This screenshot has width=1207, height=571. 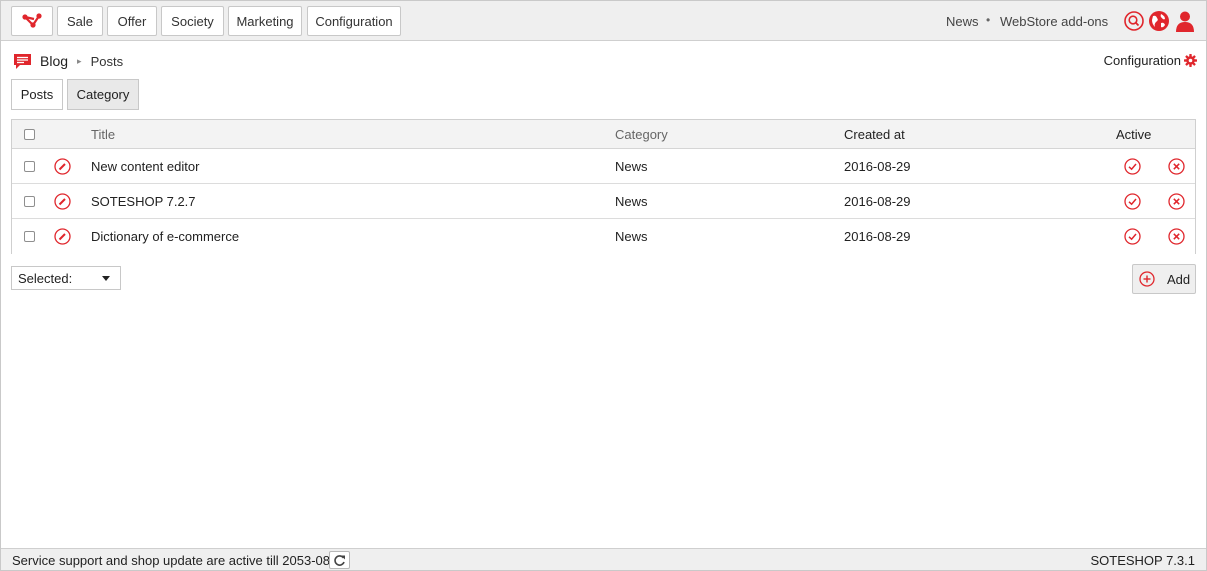 I want to click on row-title: SOTESHOP 7.2.7, so click(x=143, y=201).